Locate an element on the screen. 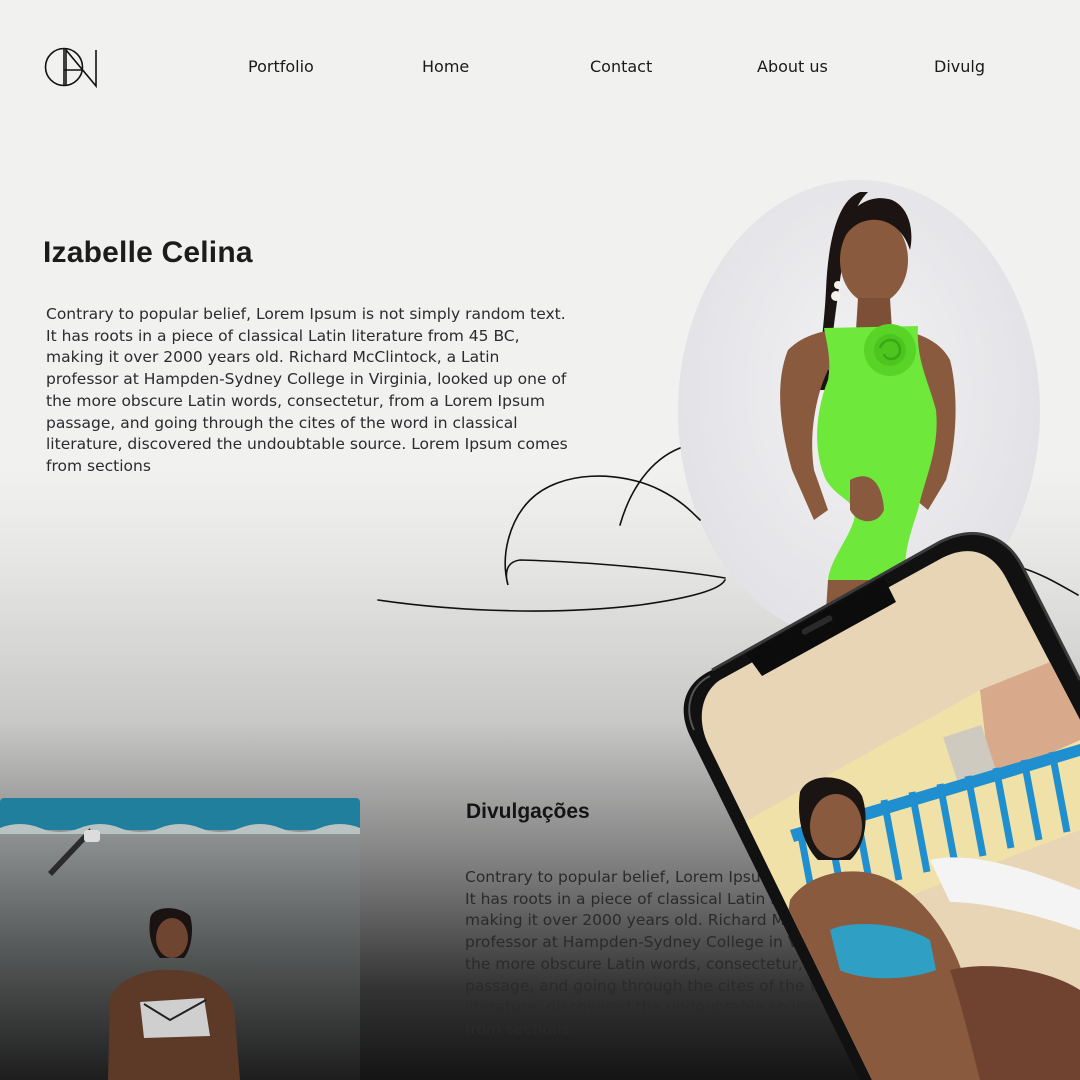 Image resolution: width=1080 pixels, height=1080 pixels. nav-contact: Contact is located at coordinates (621, 66).